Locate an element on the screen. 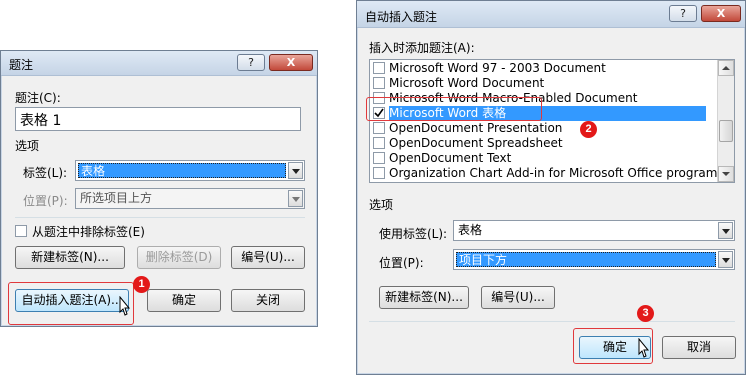 The height and width of the screenshot is (377, 749). list-item-label: OpenDocument Spreadsheet is located at coordinates (476, 143).